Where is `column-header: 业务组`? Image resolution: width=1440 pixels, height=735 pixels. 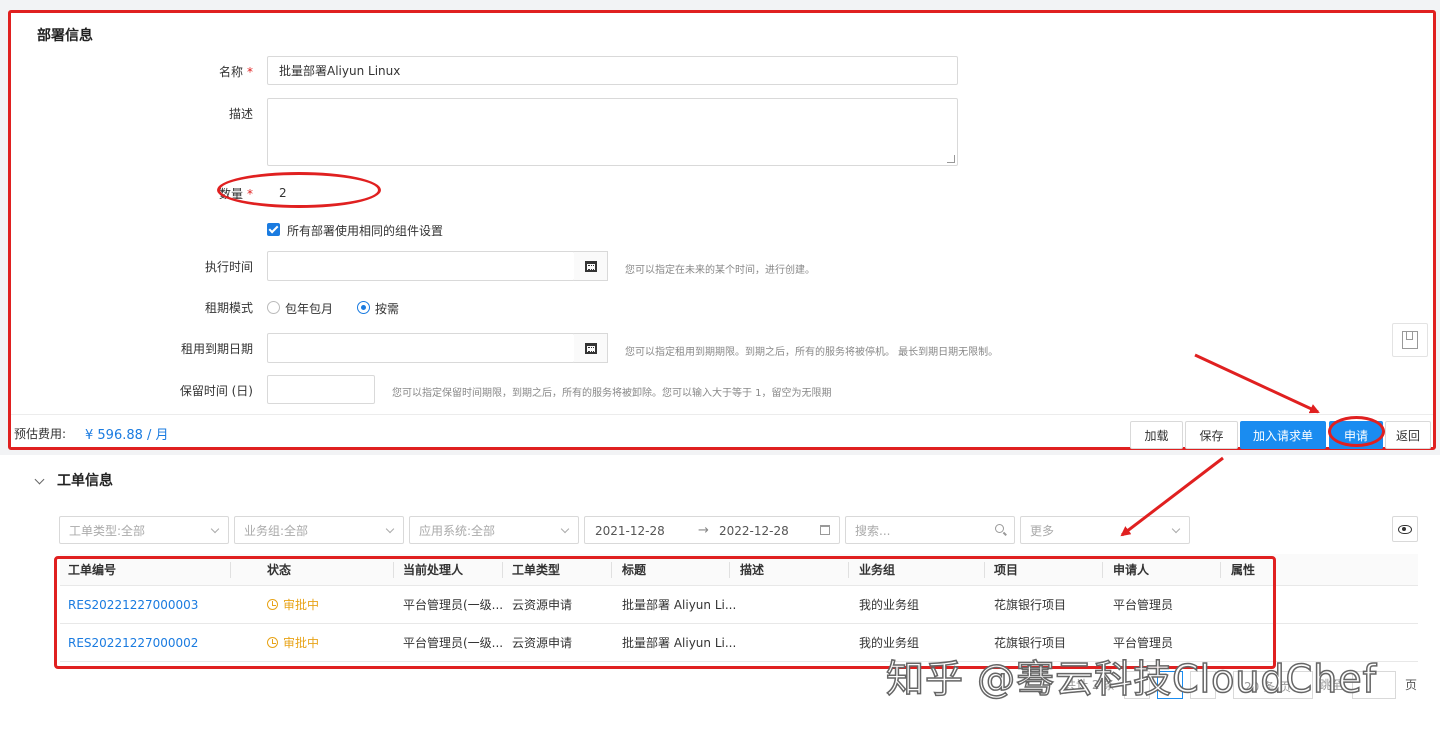 column-header: 业务组 is located at coordinates (877, 569).